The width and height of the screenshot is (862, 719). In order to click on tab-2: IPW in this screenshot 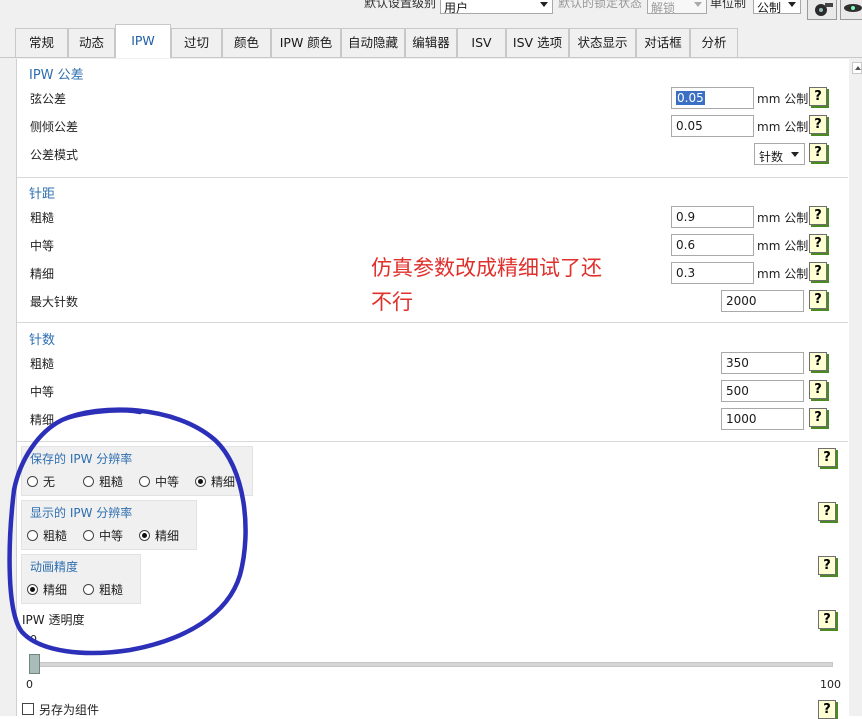, I will do `click(143, 41)`.